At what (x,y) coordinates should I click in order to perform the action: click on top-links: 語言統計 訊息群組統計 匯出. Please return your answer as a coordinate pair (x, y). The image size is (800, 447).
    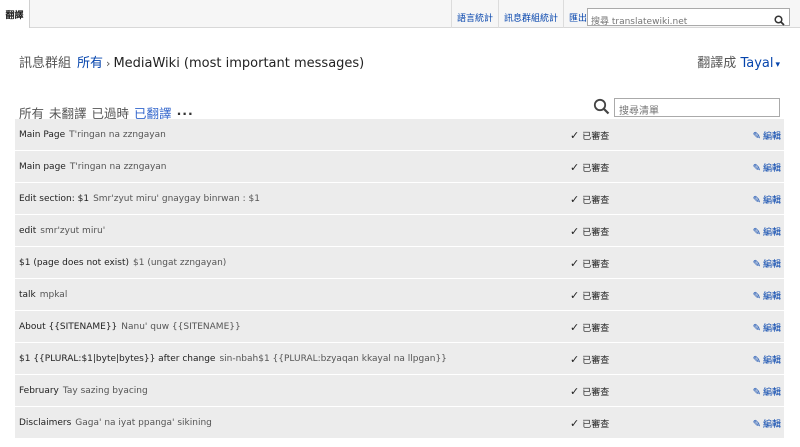
    Looking at the image, I should click on (521, 14).